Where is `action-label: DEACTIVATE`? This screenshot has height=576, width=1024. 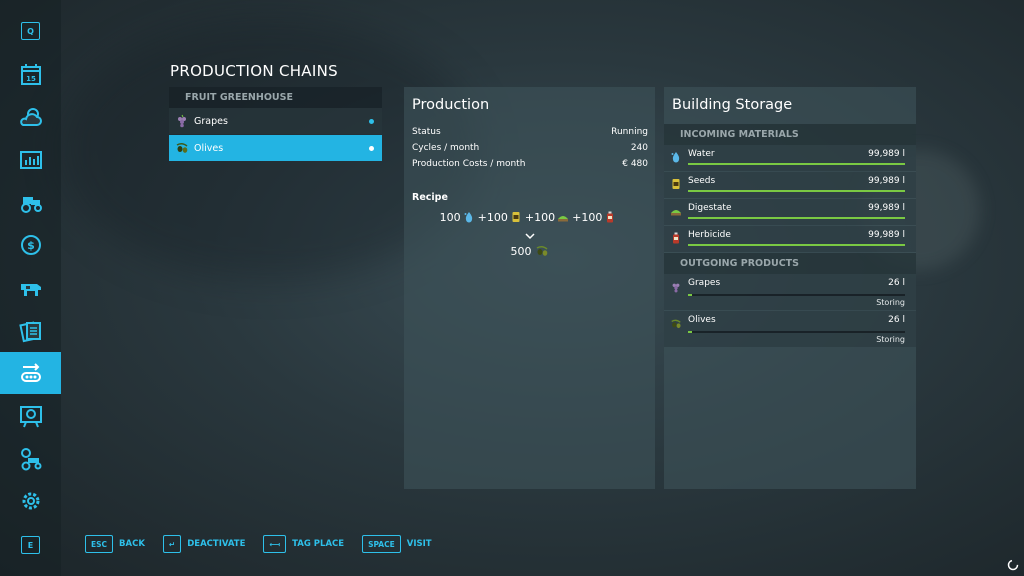
action-label: DEACTIVATE is located at coordinates (216, 544).